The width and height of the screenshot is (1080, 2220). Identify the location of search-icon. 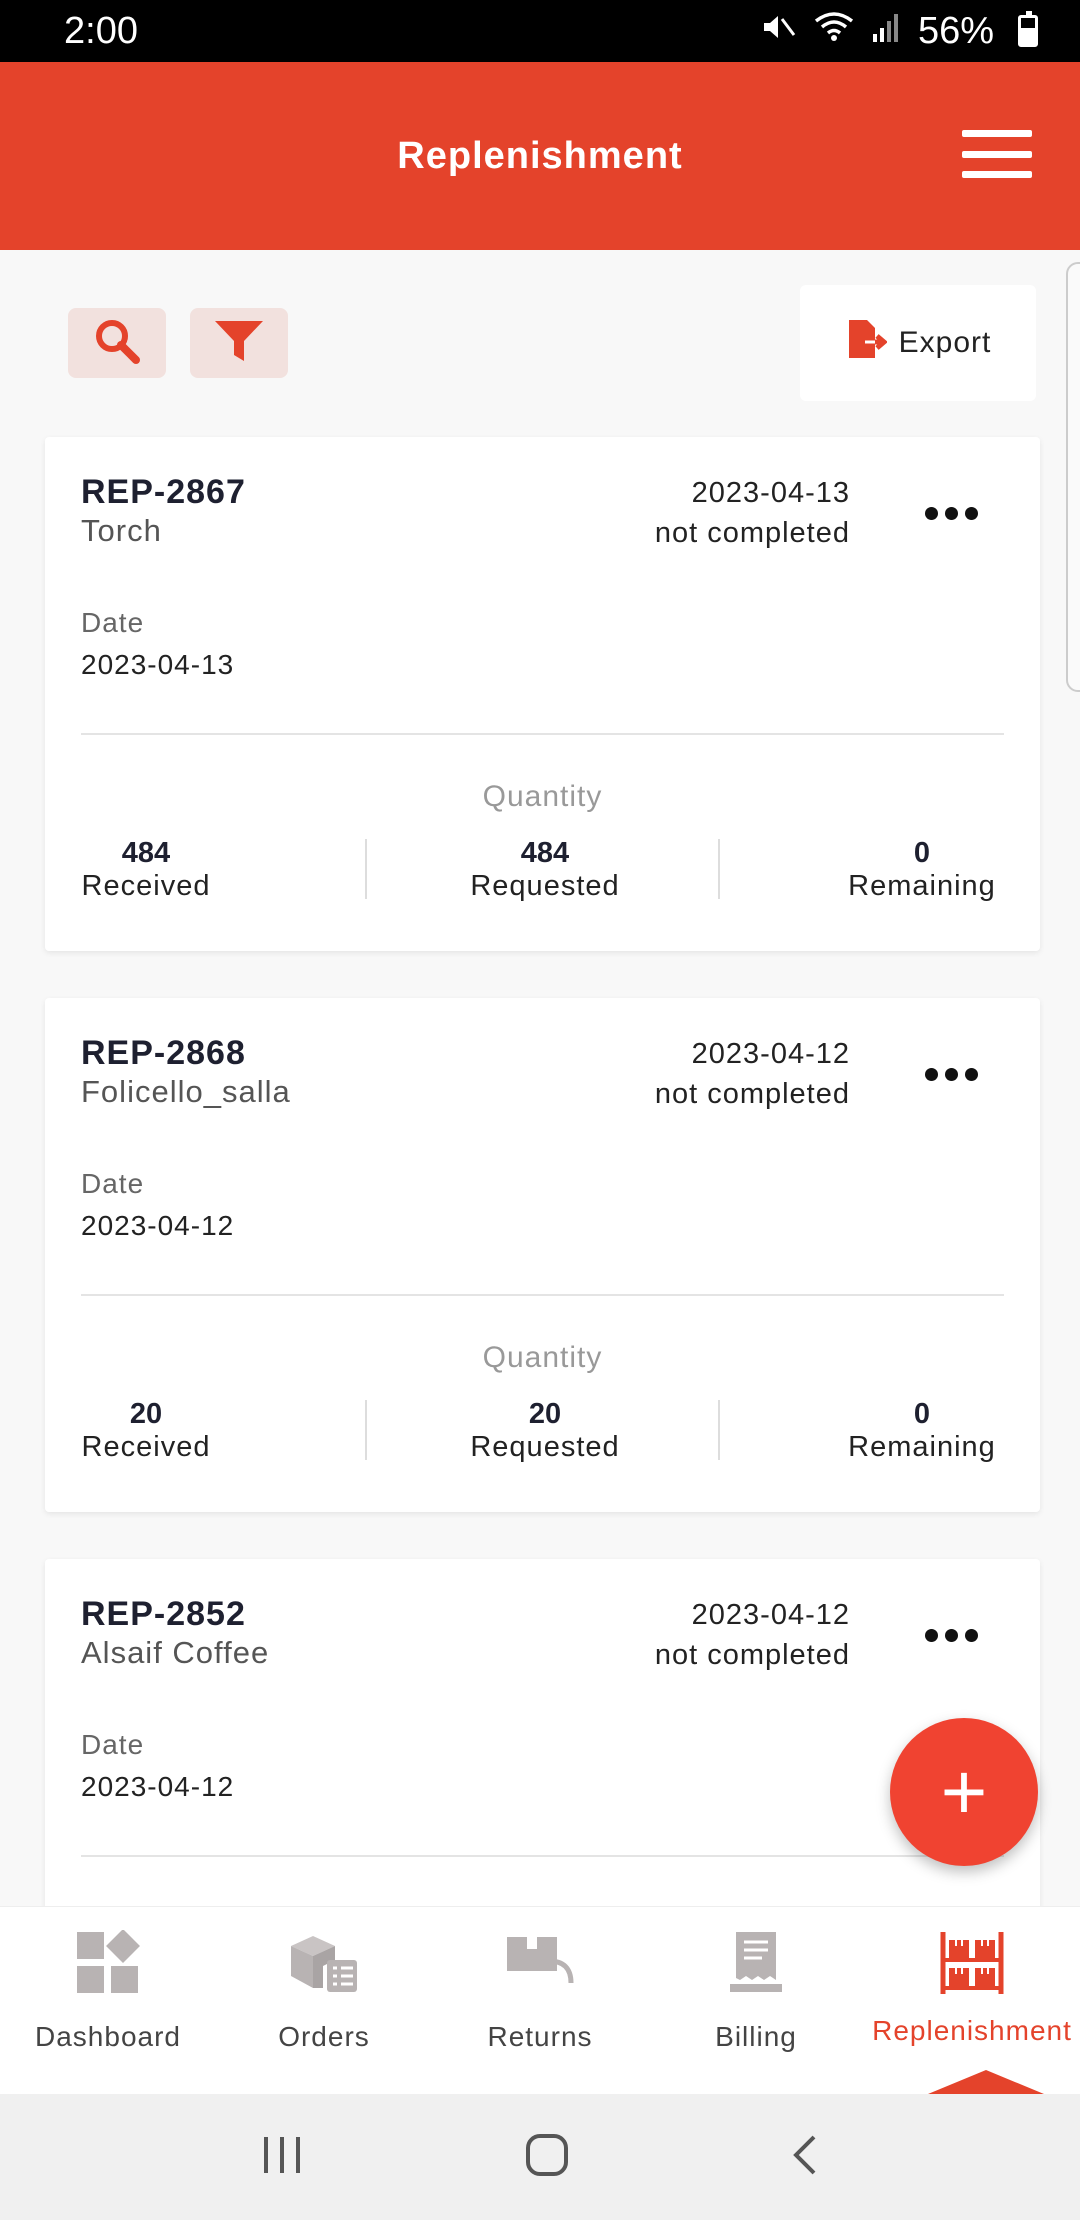
(117, 343).